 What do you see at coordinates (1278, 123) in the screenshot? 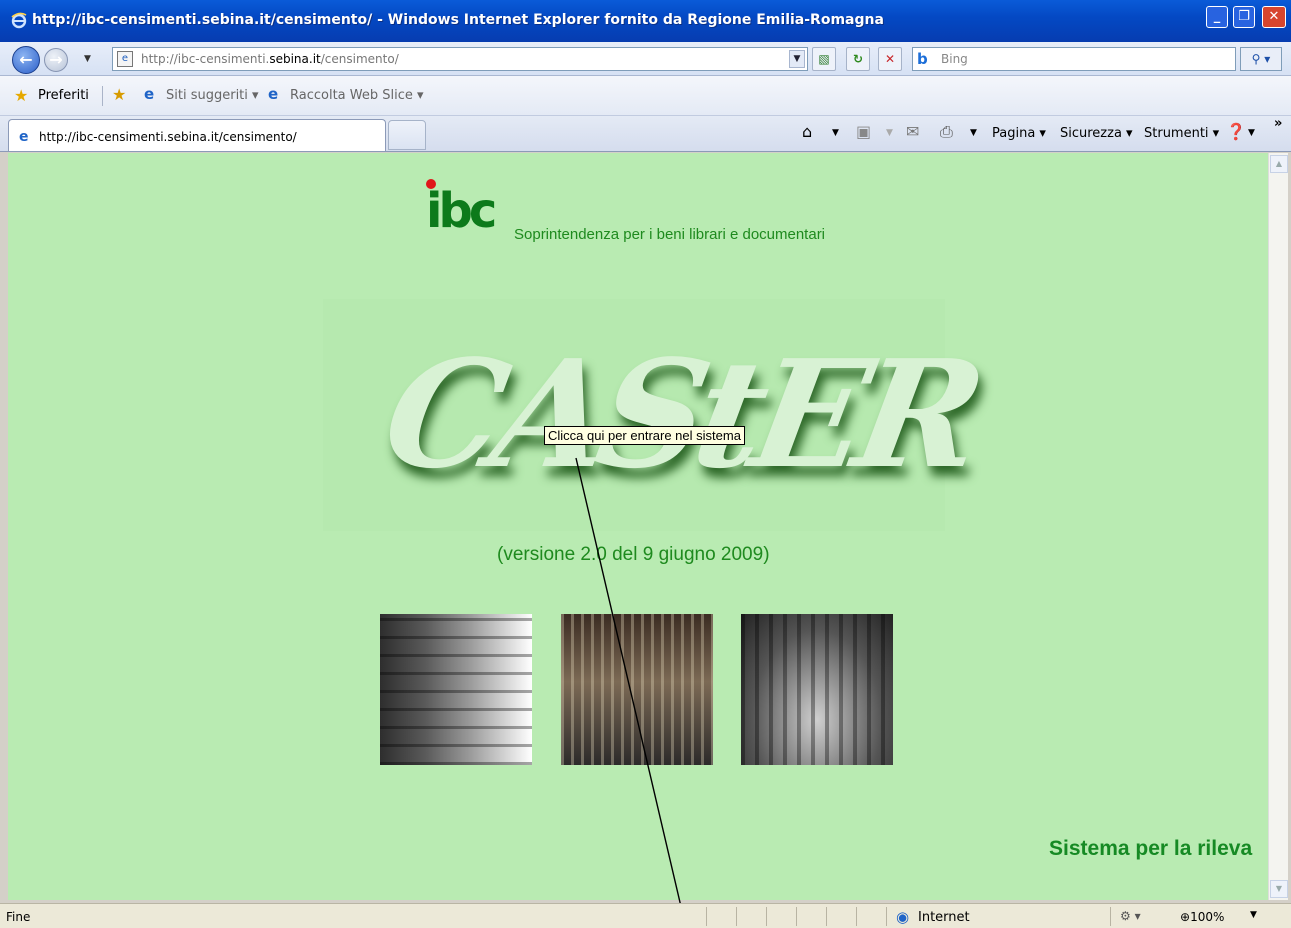
I see `toolbar-overflow-chevron-icon: »` at bounding box center [1278, 123].